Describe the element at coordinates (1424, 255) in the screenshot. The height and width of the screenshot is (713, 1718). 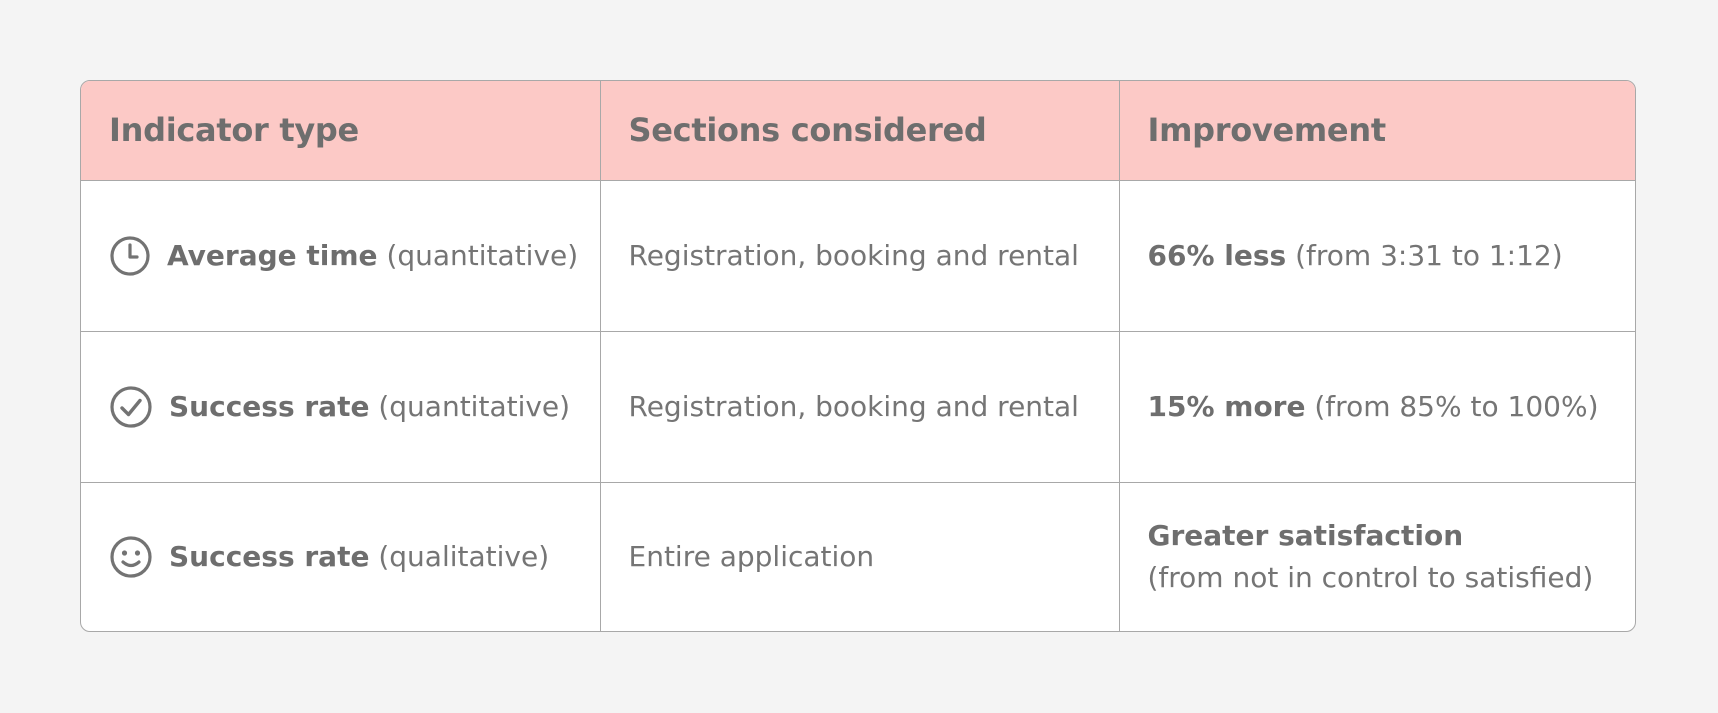
I see `improvement-detail: (from 3:31 to 1:12)` at that location.